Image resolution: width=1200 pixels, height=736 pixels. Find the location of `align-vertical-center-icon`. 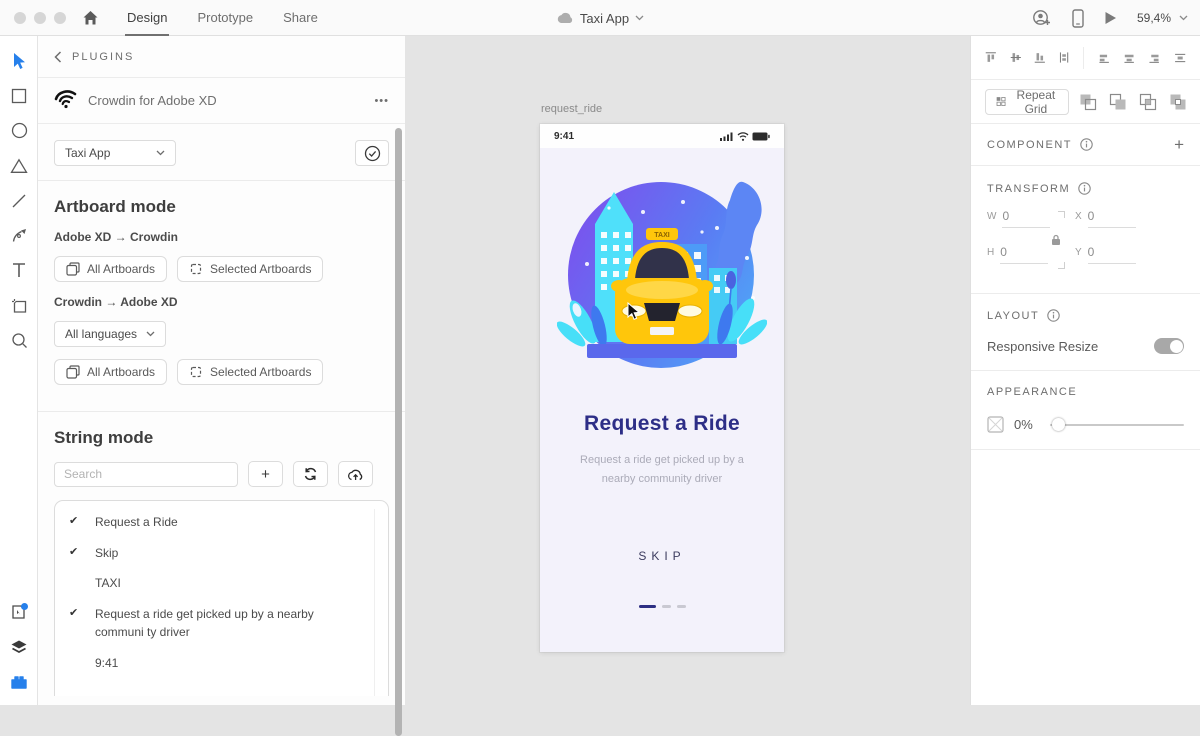

align-vertical-center-icon is located at coordinates (1016, 57).